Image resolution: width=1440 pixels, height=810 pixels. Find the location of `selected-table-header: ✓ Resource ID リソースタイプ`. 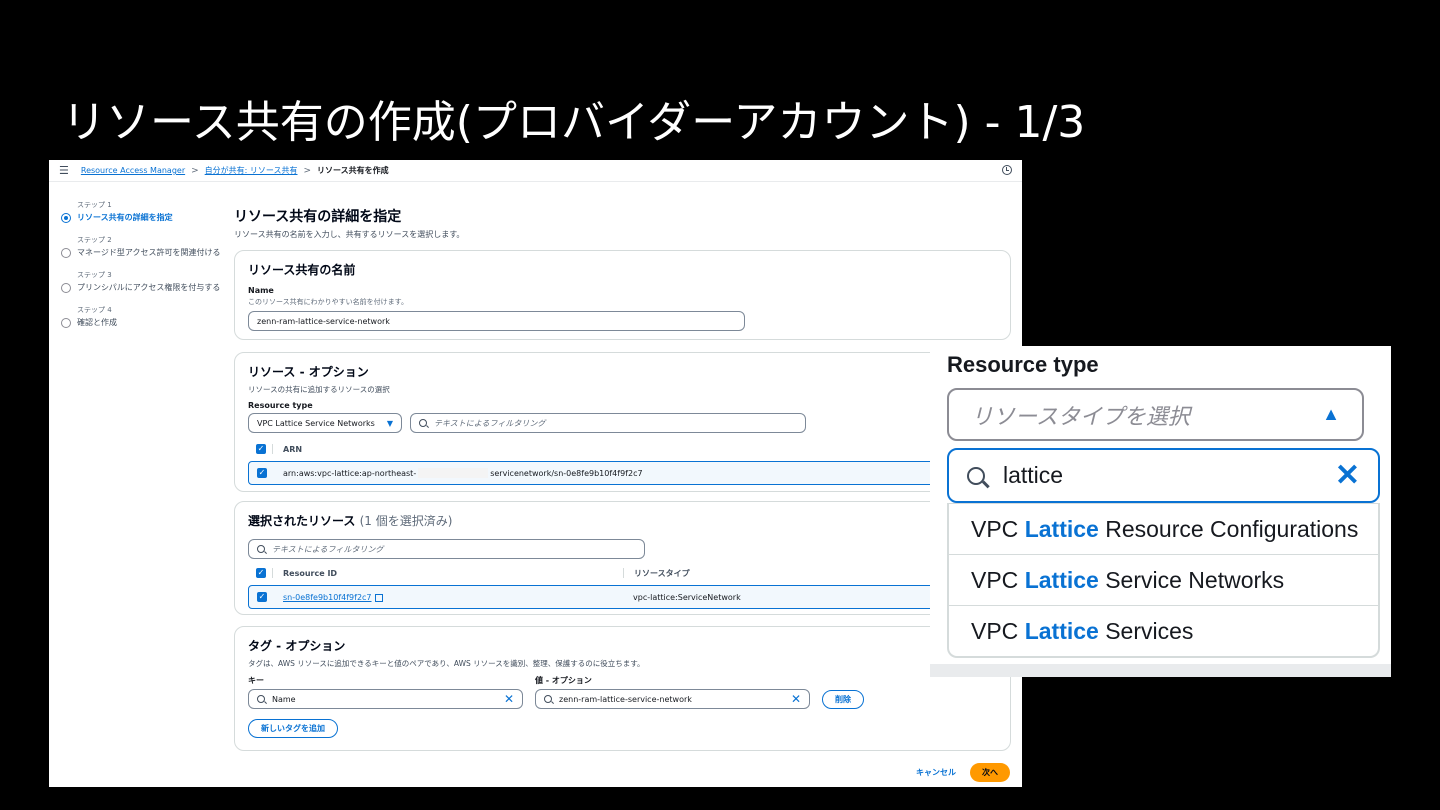

selected-table-header: ✓ Resource ID リソースタイプ is located at coordinates (622, 573).